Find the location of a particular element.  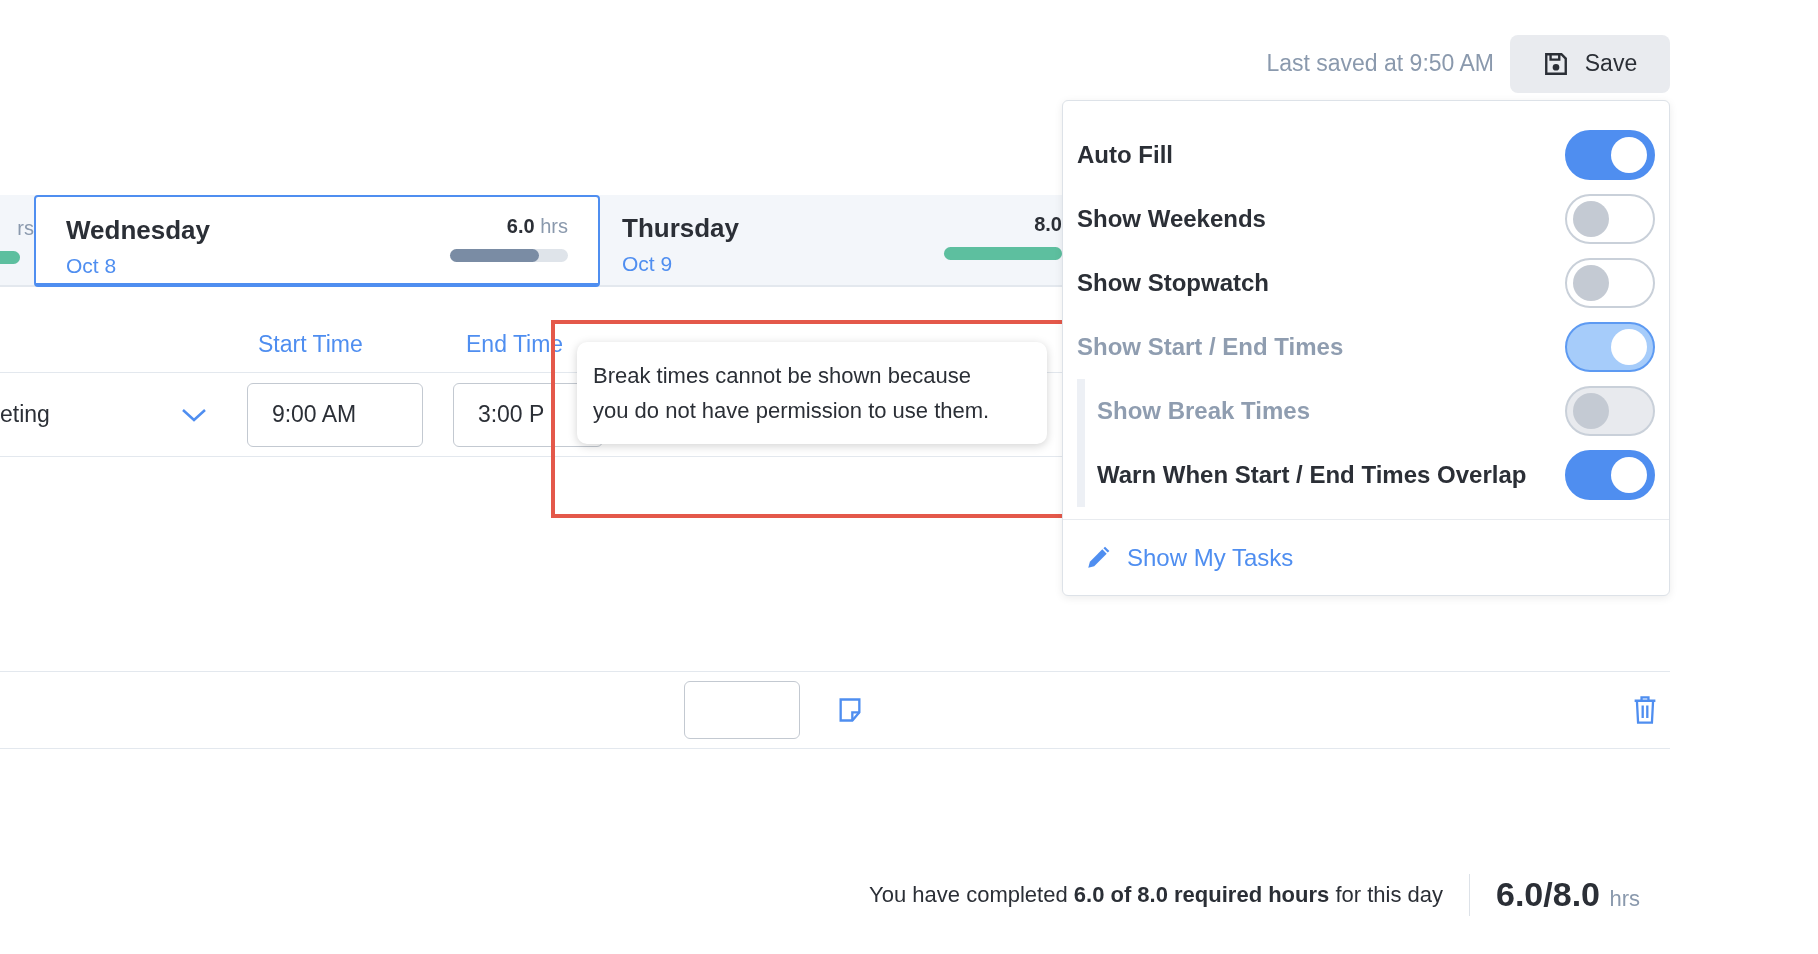

day-tab: Thursday Oct 9 8.0 is located at coordinates (831, 241).